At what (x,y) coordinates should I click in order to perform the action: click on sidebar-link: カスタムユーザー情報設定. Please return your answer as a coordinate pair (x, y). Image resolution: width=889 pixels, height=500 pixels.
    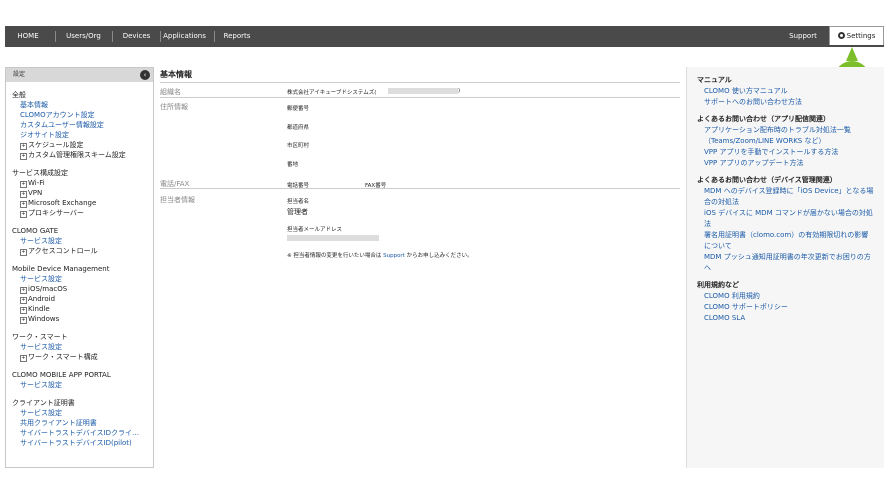
    Looking at the image, I should click on (82, 125).